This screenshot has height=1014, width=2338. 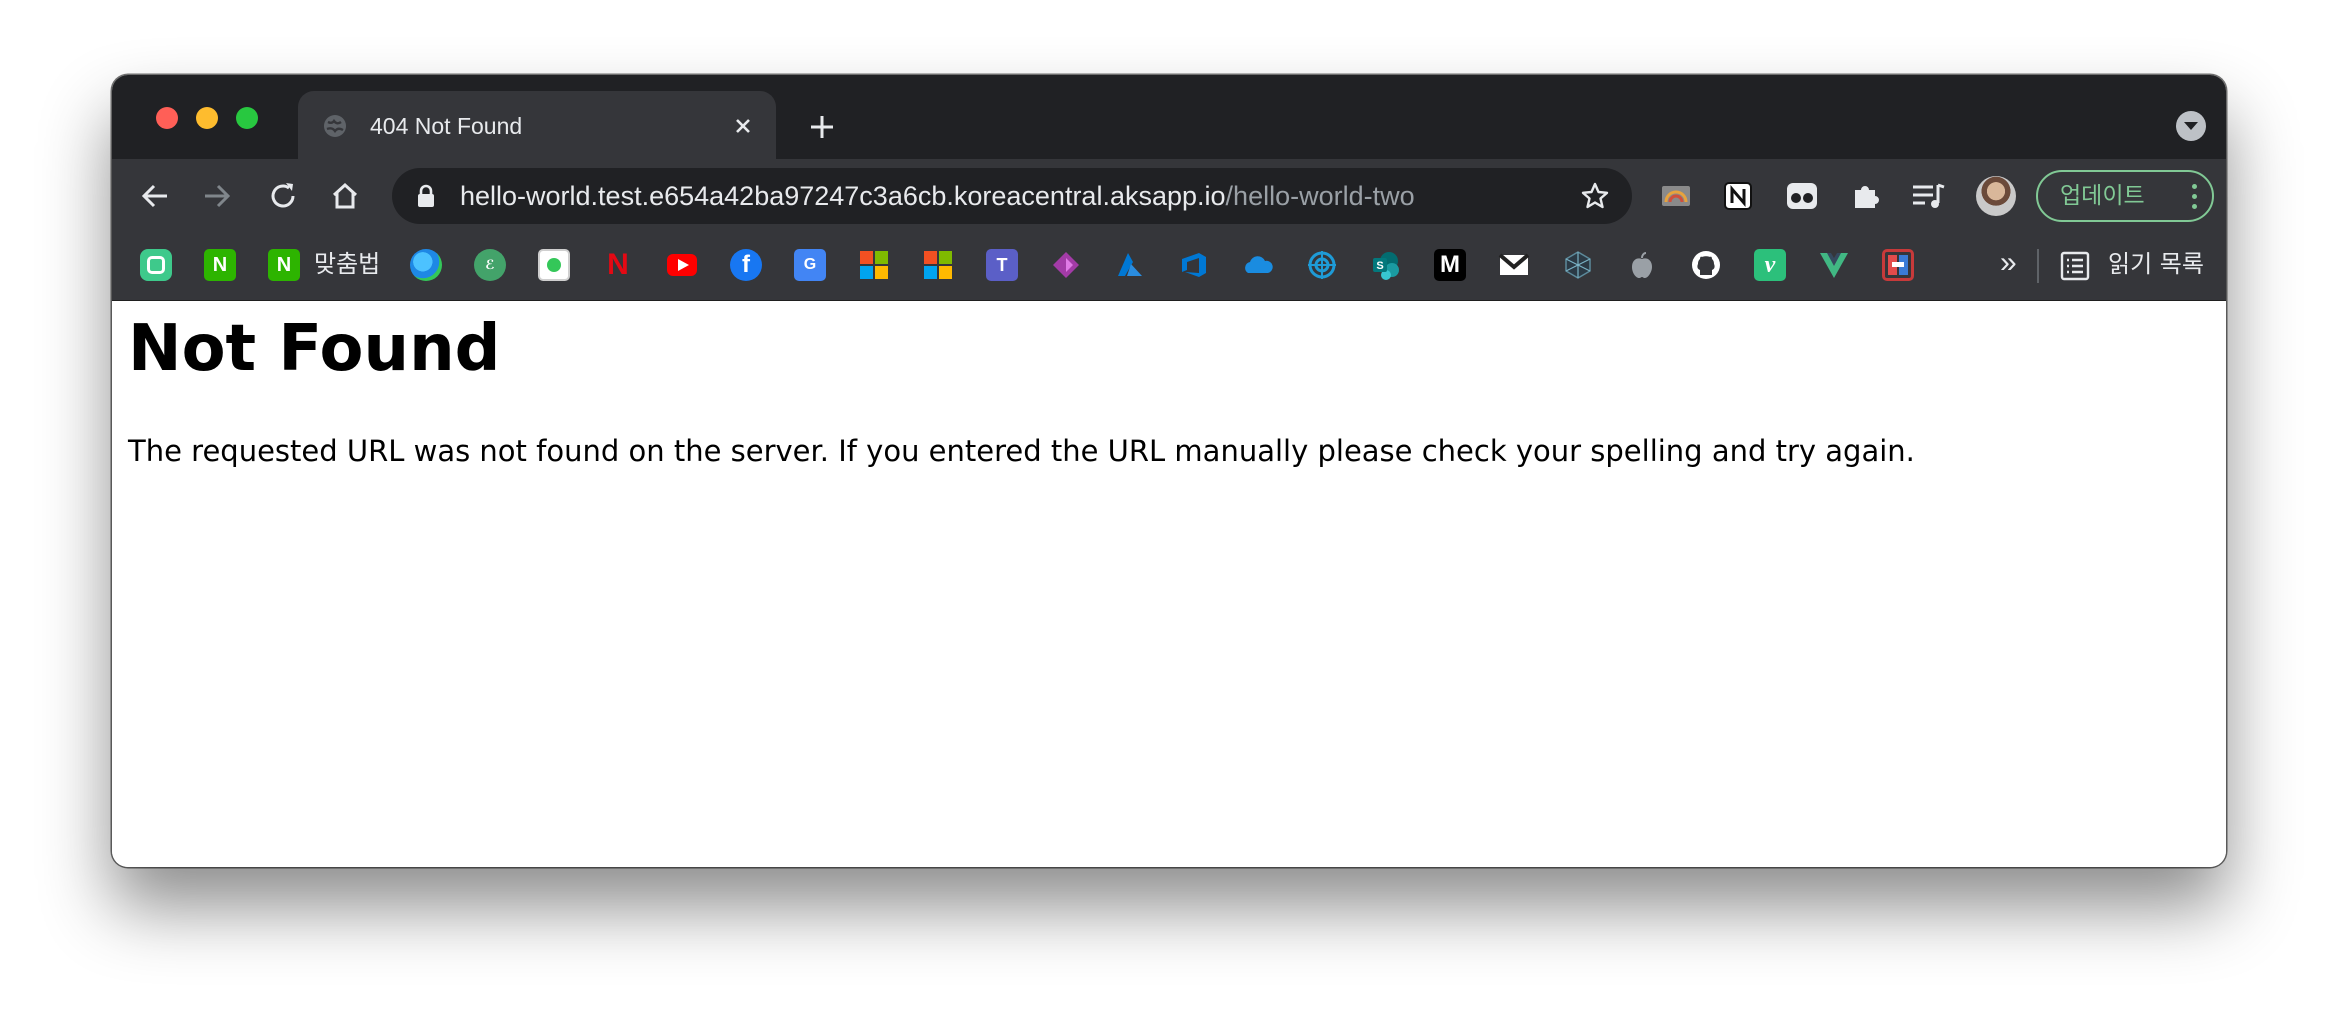 What do you see at coordinates (1595, 198) in the screenshot?
I see `bookmark-star-icon` at bounding box center [1595, 198].